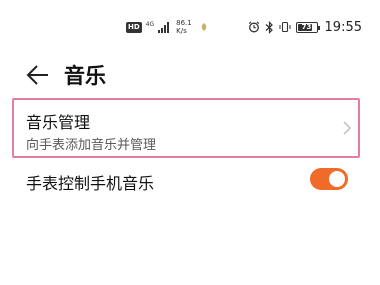 The width and height of the screenshot is (380, 285). Describe the element at coordinates (58, 122) in the screenshot. I see `music-management-title: 音乐管理` at that location.